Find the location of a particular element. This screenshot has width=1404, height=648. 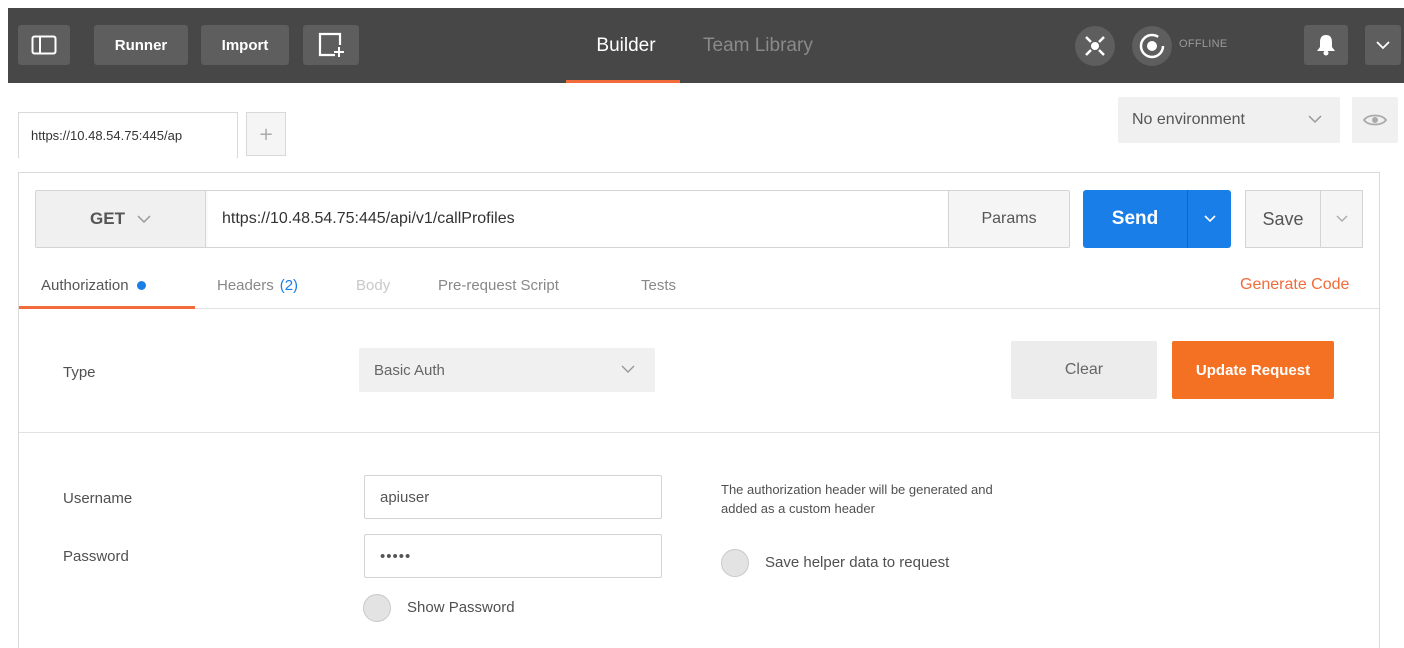

generate-code-link: Generate Code is located at coordinates (1294, 285).